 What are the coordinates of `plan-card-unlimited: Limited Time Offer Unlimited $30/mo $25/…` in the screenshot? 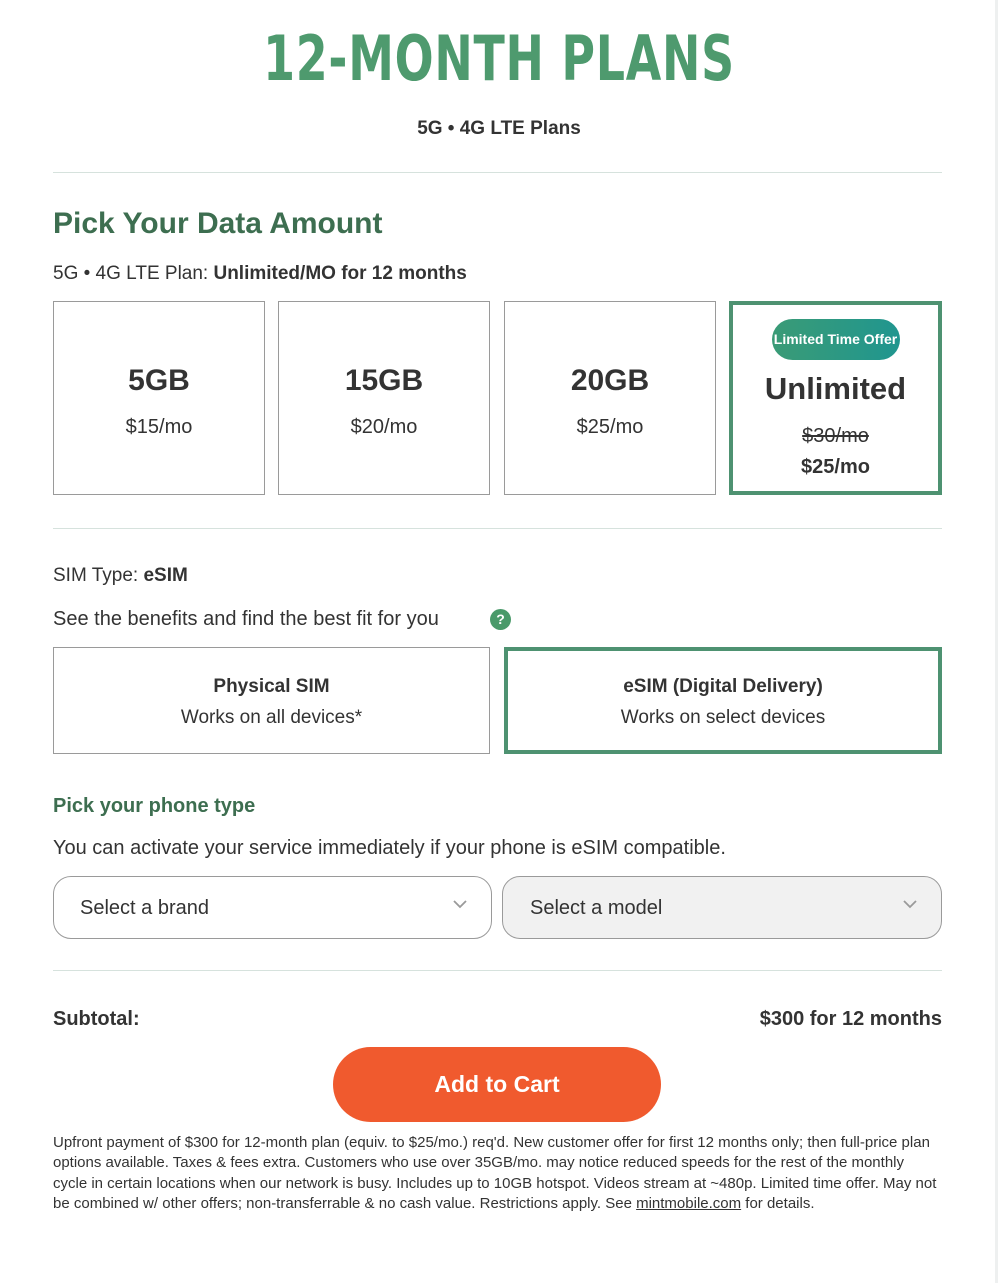 It's located at (835, 398).